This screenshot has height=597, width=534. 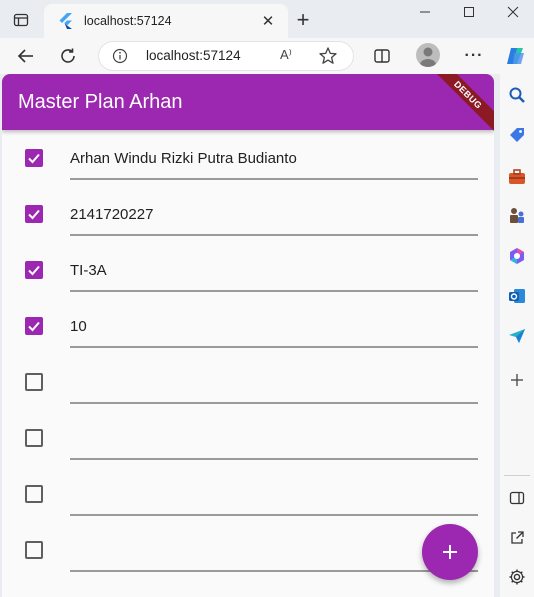 I want to click on tab-close-button: ✕, so click(x=268, y=21).